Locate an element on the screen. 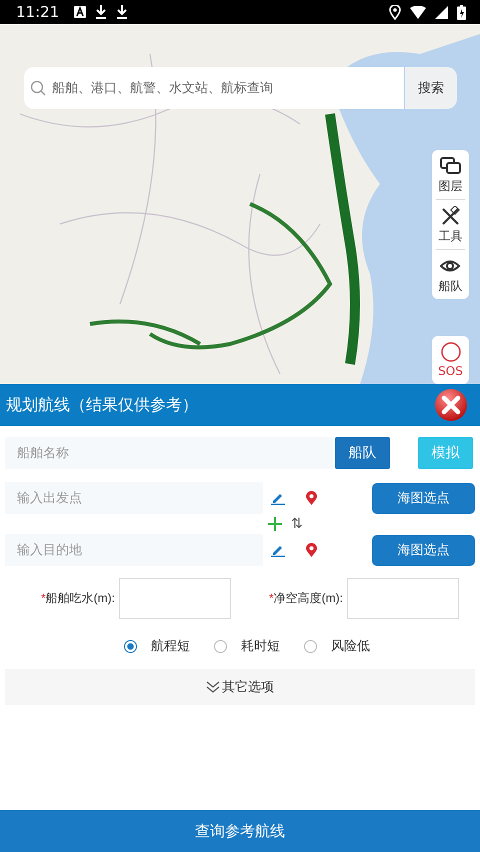 This screenshot has width=480, height=852. search-button: 搜索 is located at coordinates (431, 88).